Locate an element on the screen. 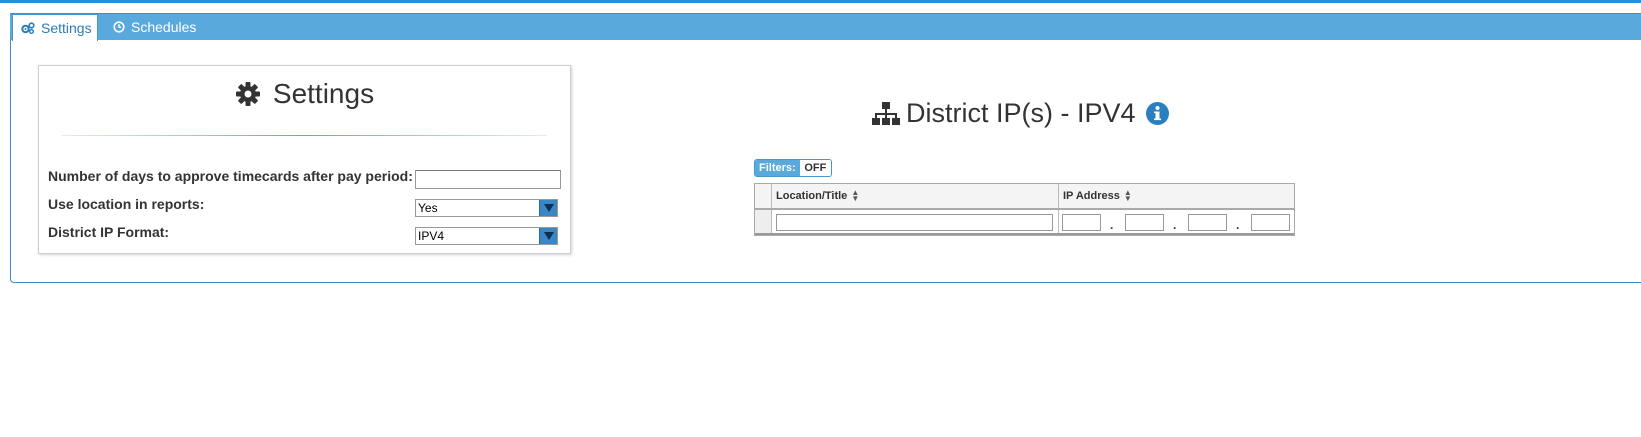 This screenshot has height=437, width=1641. district-ip-title-text: District IP(s) - IPV4 is located at coordinates (1021, 113).